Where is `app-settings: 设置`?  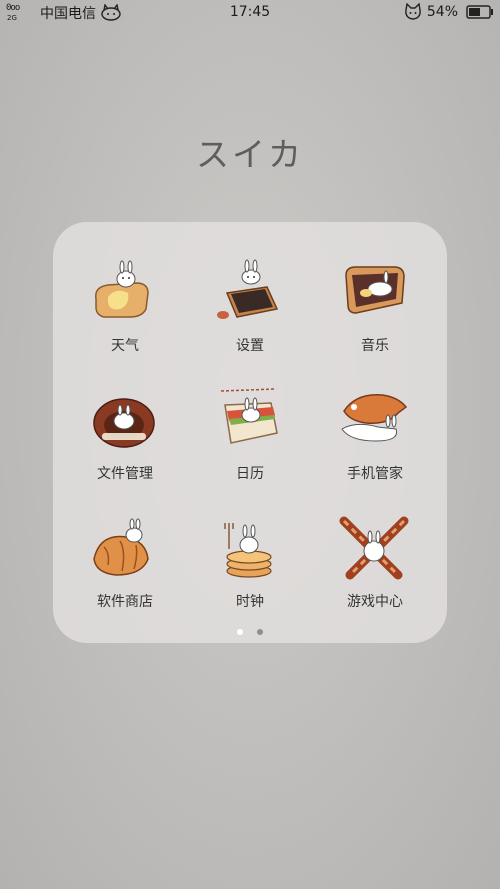
app-settings: 设置 is located at coordinates (250, 314).